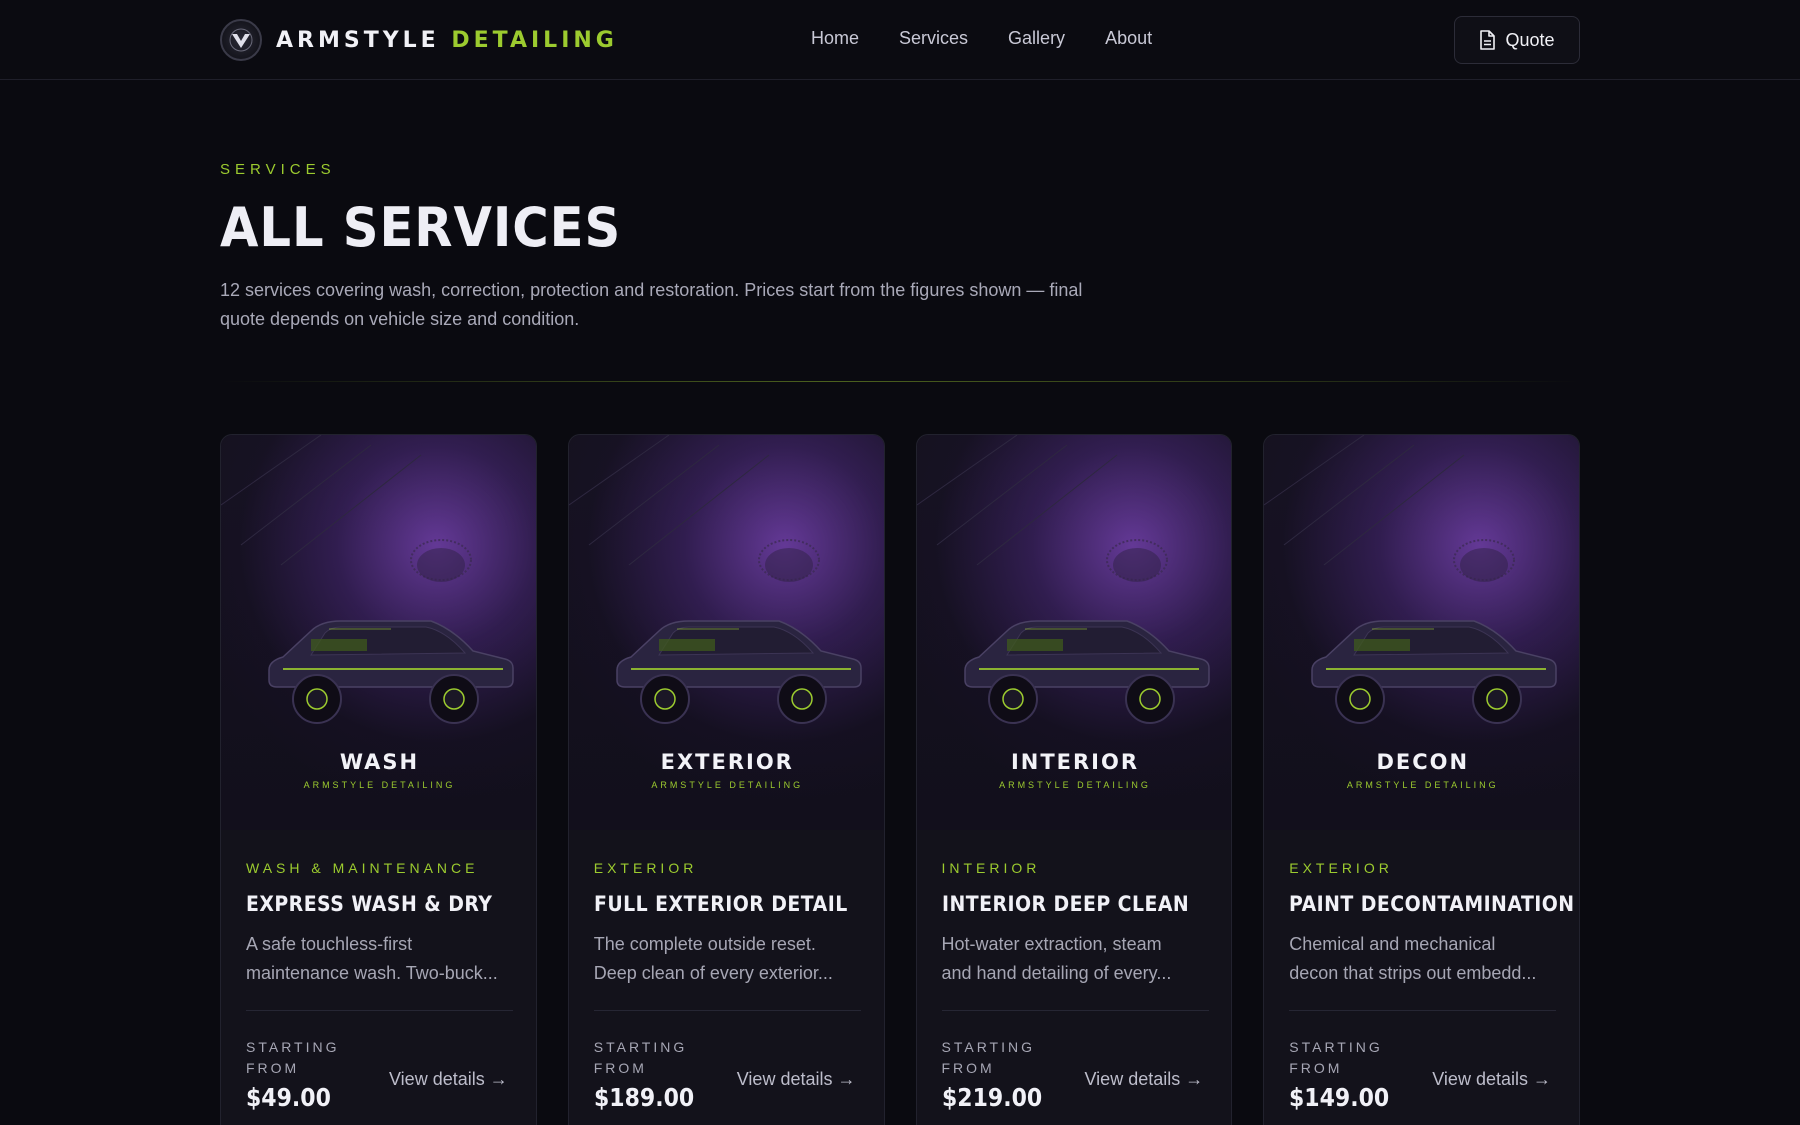  What do you see at coordinates (981, 38) in the screenshot?
I see `main-nav: Home Services Gallery About` at bounding box center [981, 38].